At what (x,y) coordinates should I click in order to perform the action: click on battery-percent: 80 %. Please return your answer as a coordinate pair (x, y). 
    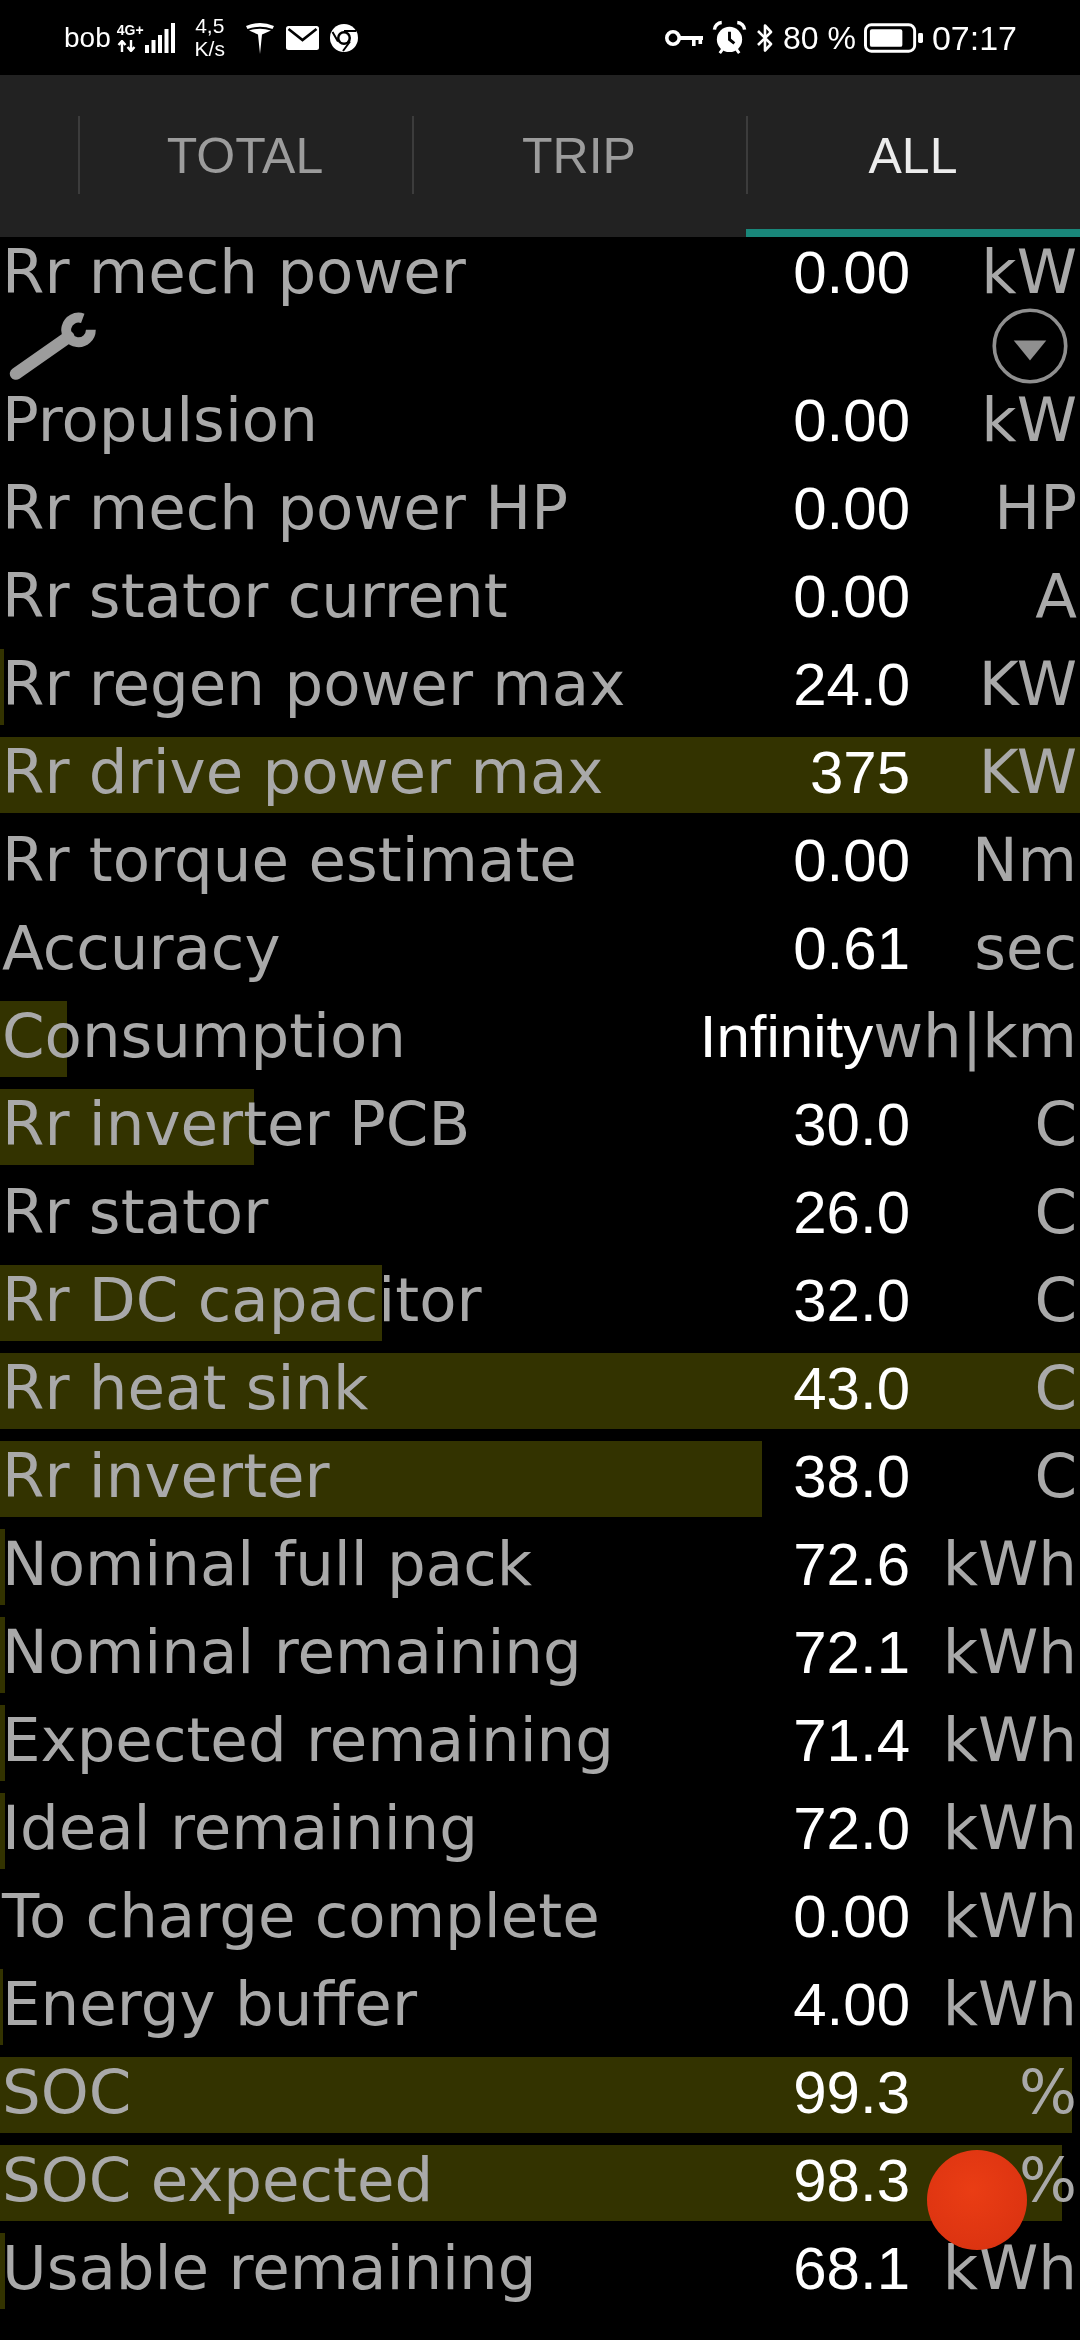
    Looking at the image, I should click on (819, 37).